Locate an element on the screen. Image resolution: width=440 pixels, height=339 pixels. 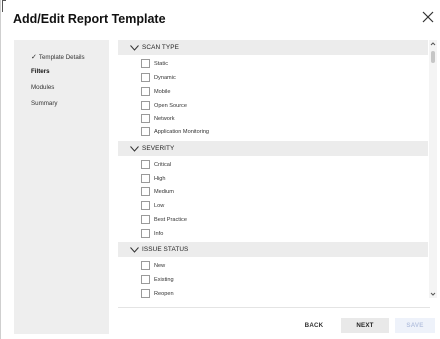
option-dynamic: Dynamic is located at coordinates (158, 77).